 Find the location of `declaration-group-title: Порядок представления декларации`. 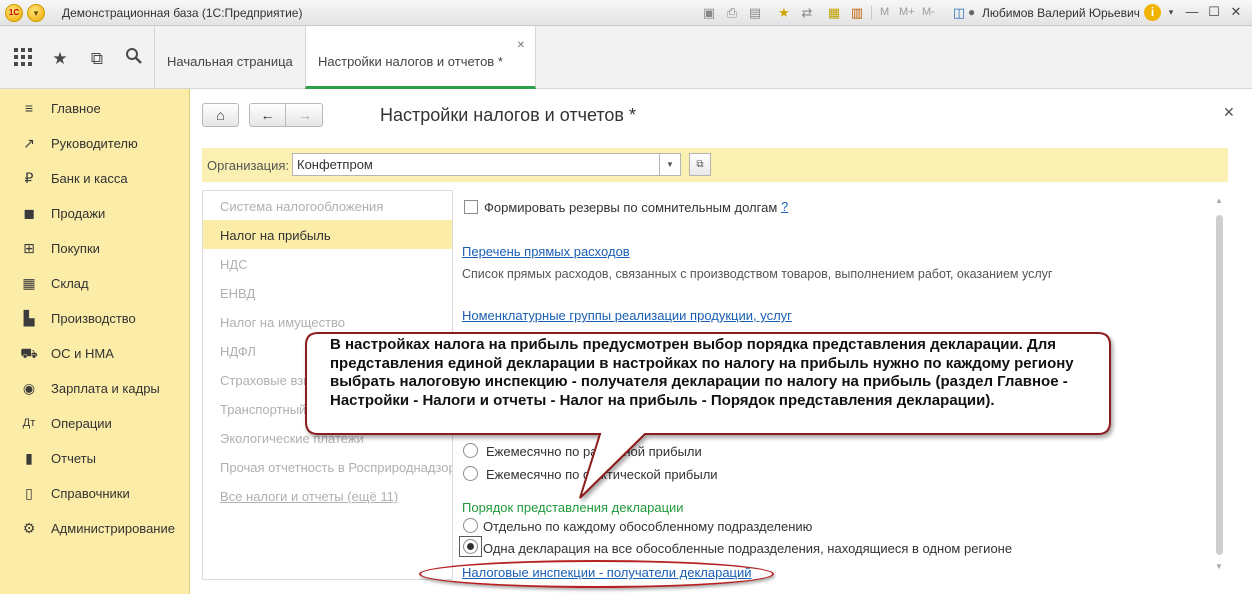

declaration-group-title: Порядок представления декларации is located at coordinates (573, 507).